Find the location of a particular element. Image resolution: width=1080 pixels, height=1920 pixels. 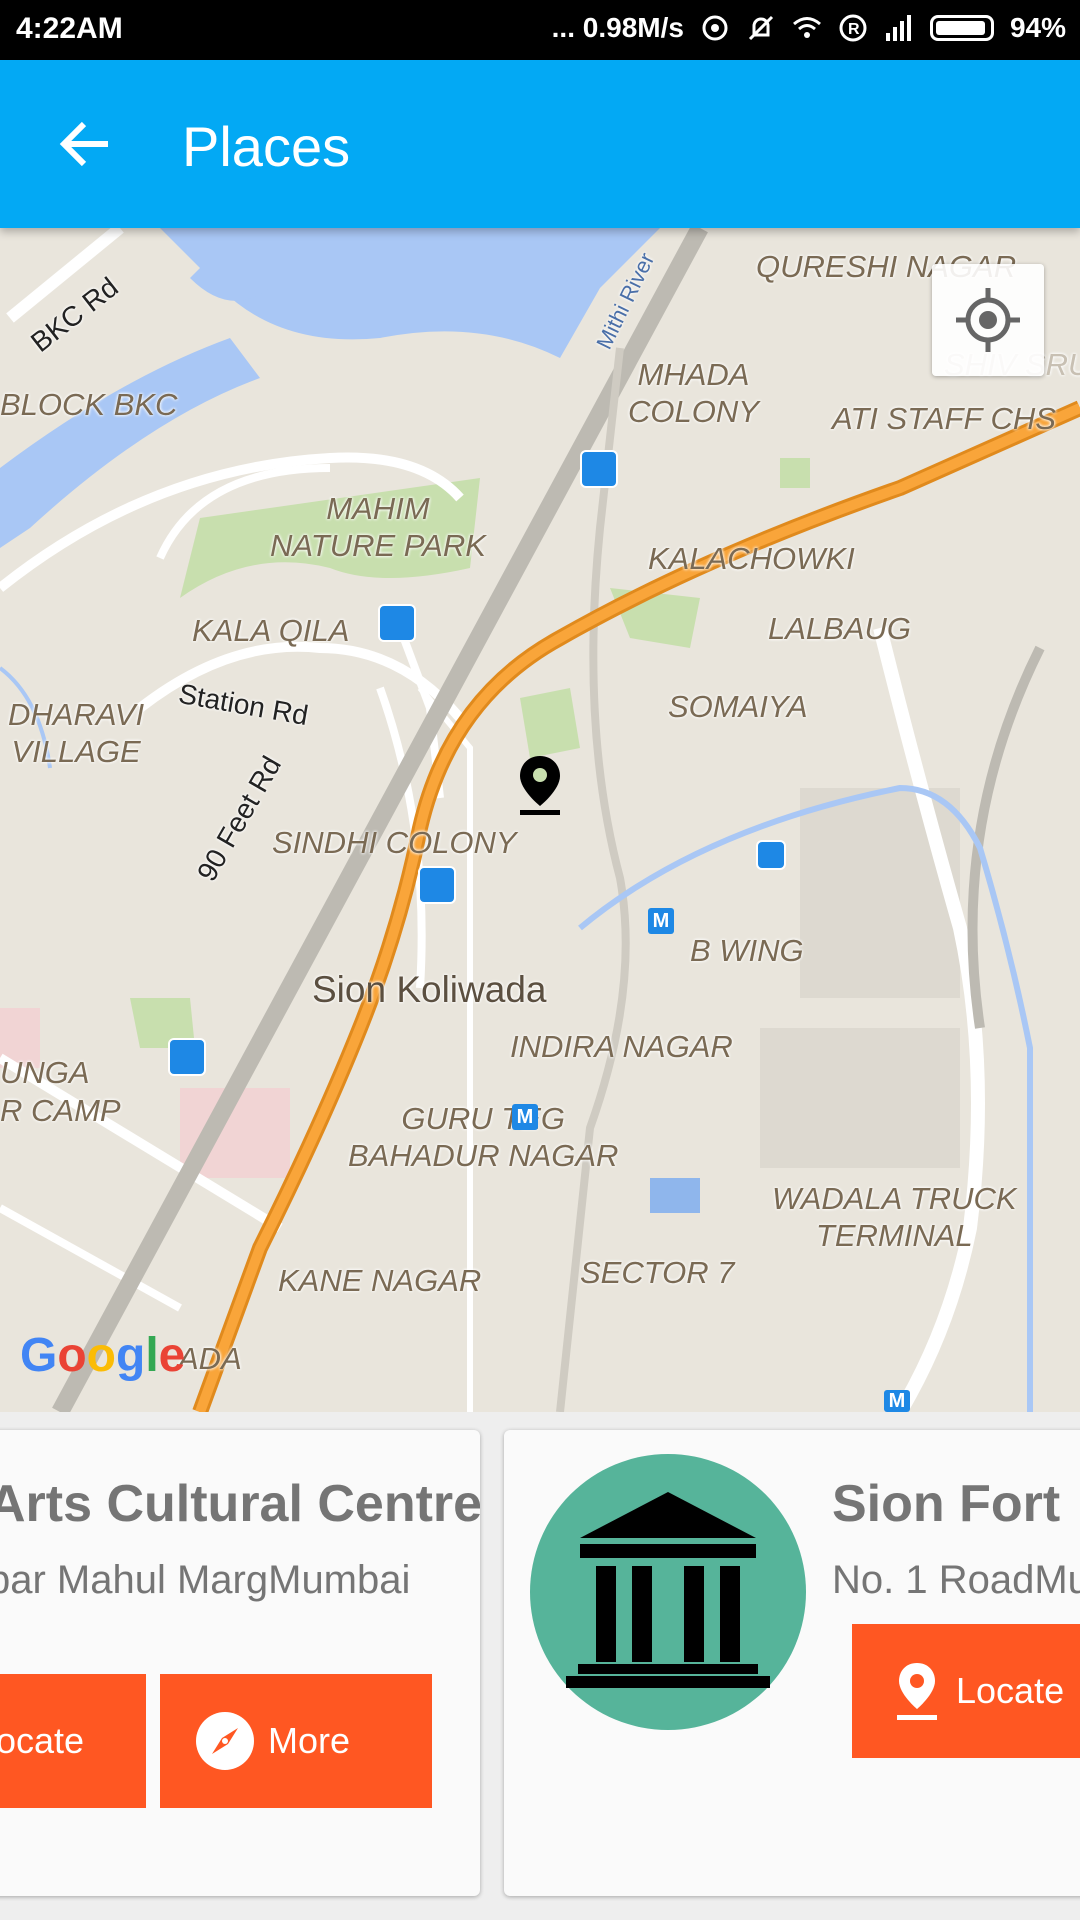

page-title: Places is located at coordinates (266, 146).